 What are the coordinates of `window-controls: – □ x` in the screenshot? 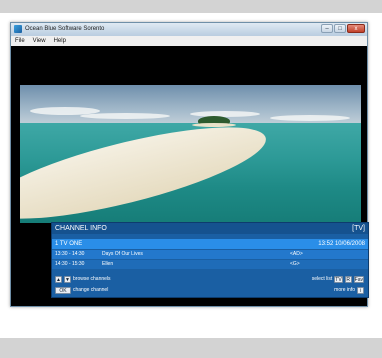 It's located at (343, 28).